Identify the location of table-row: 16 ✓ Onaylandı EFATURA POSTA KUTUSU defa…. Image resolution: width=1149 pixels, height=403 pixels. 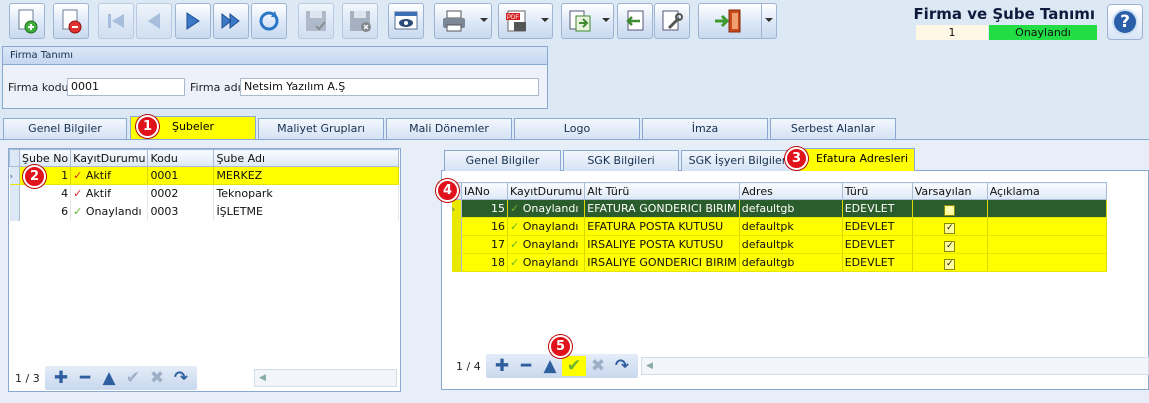
(779, 226).